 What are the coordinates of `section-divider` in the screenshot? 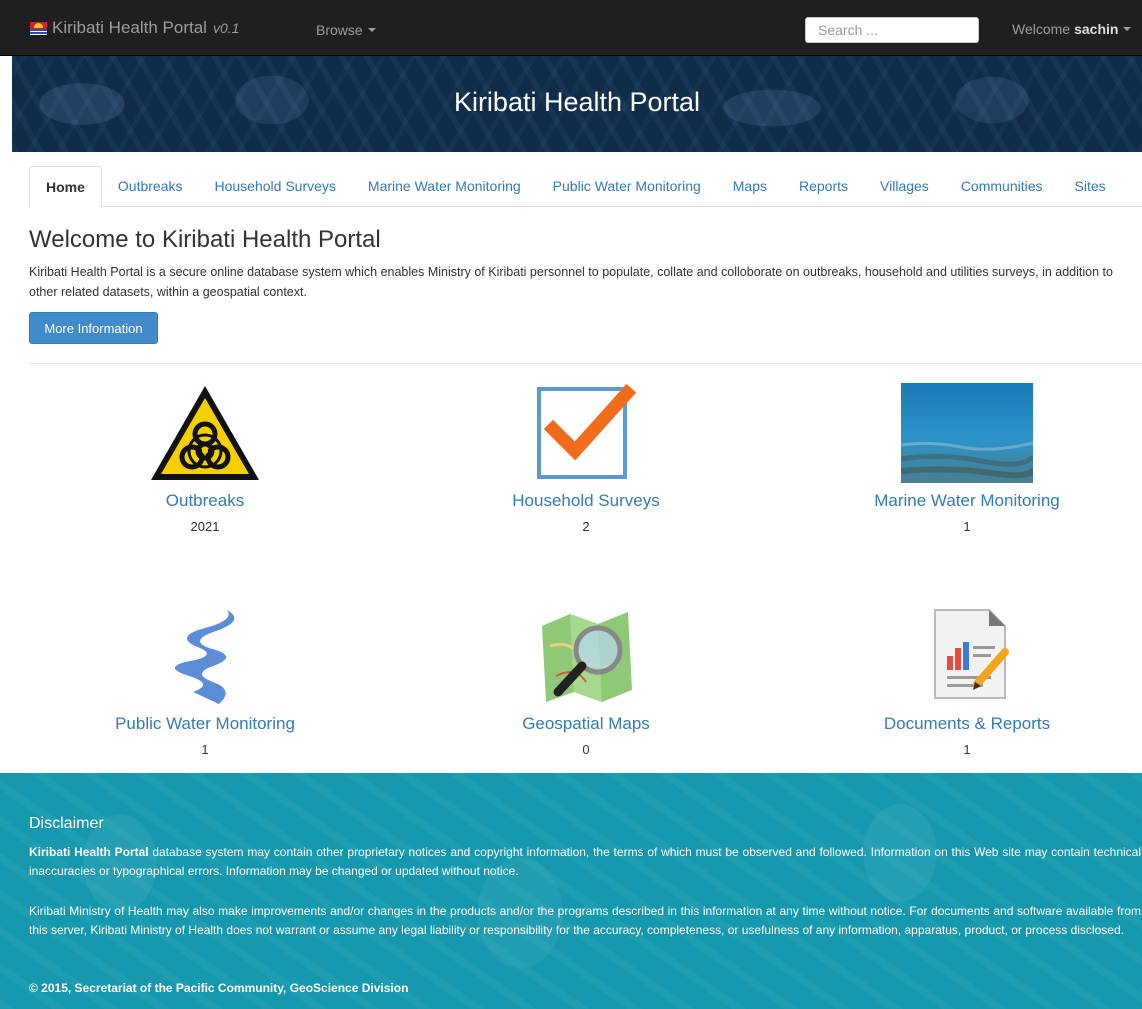 It's located at (585, 363).